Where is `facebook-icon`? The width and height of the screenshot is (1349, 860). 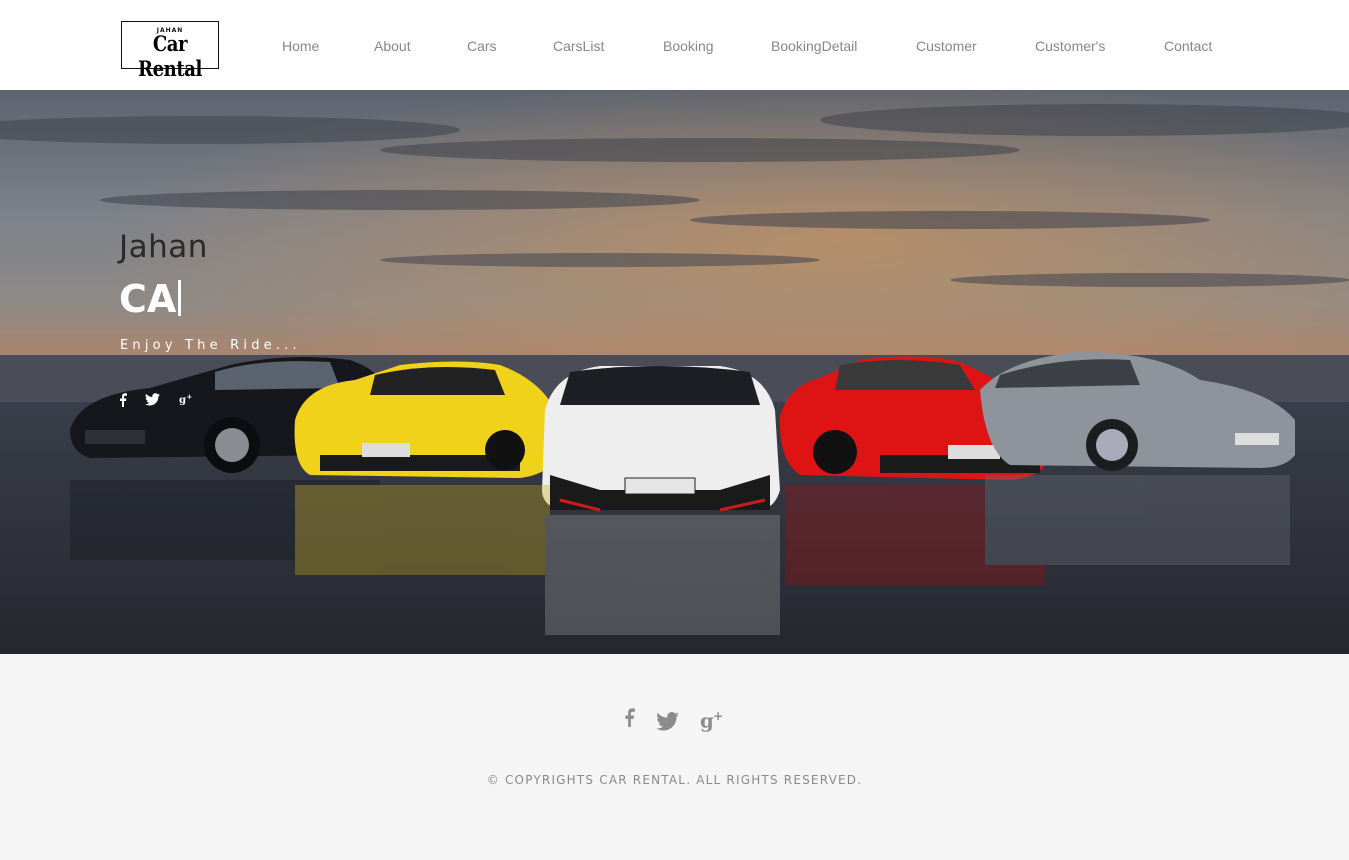 facebook-icon is located at coordinates (629, 720).